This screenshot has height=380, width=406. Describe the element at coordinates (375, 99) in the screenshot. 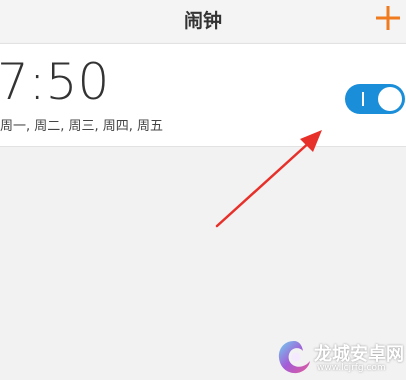

I see `alarm-enable-toggle` at that location.